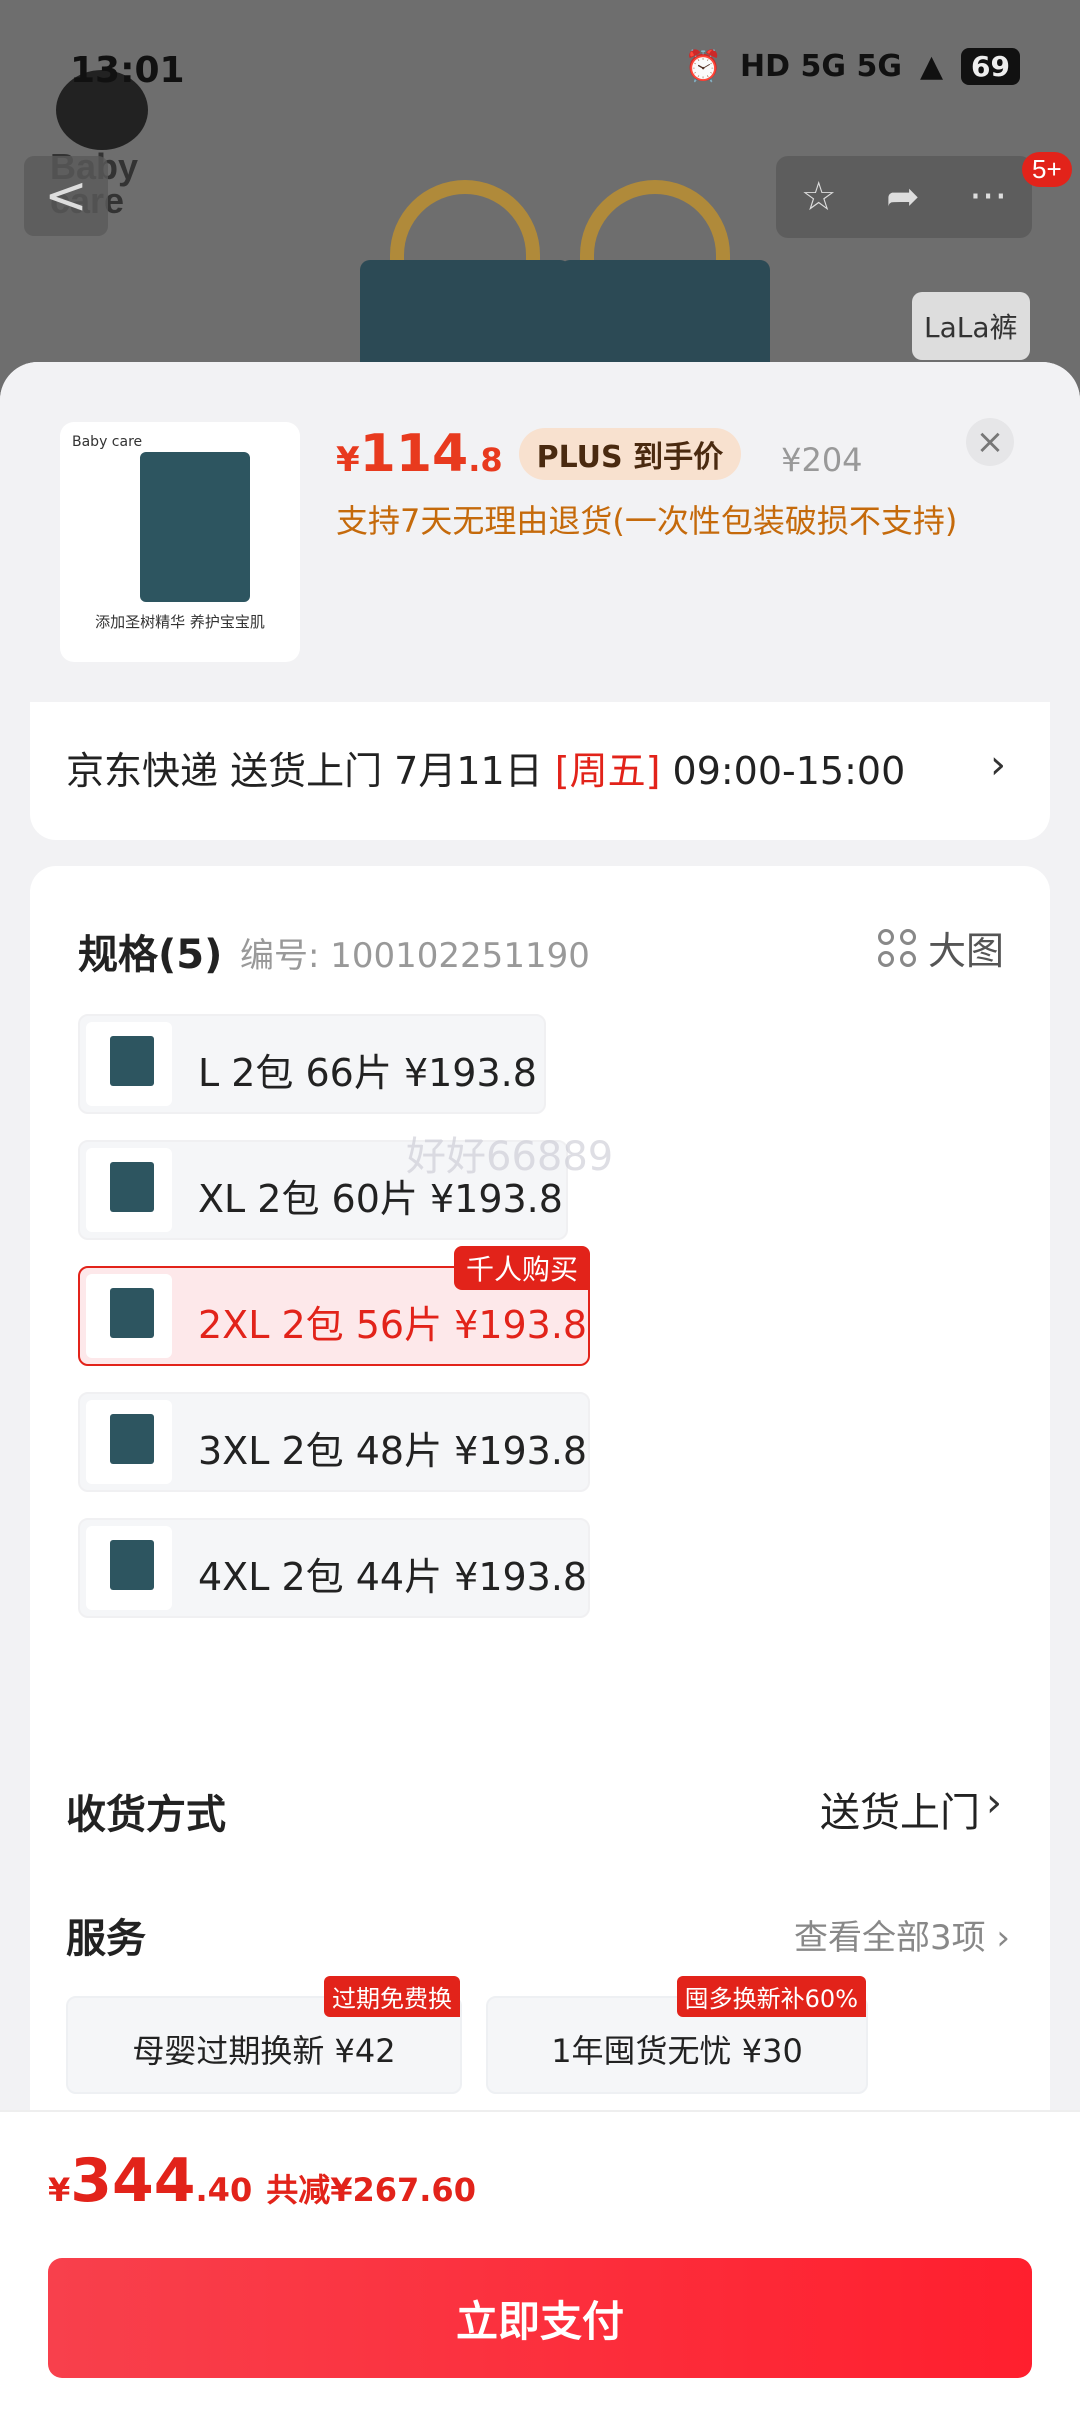 This screenshot has height=2412, width=1080. What do you see at coordinates (607, 771) in the screenshot?
I see `delivery-weekday: [周五]` at bounding box center [607, 771].